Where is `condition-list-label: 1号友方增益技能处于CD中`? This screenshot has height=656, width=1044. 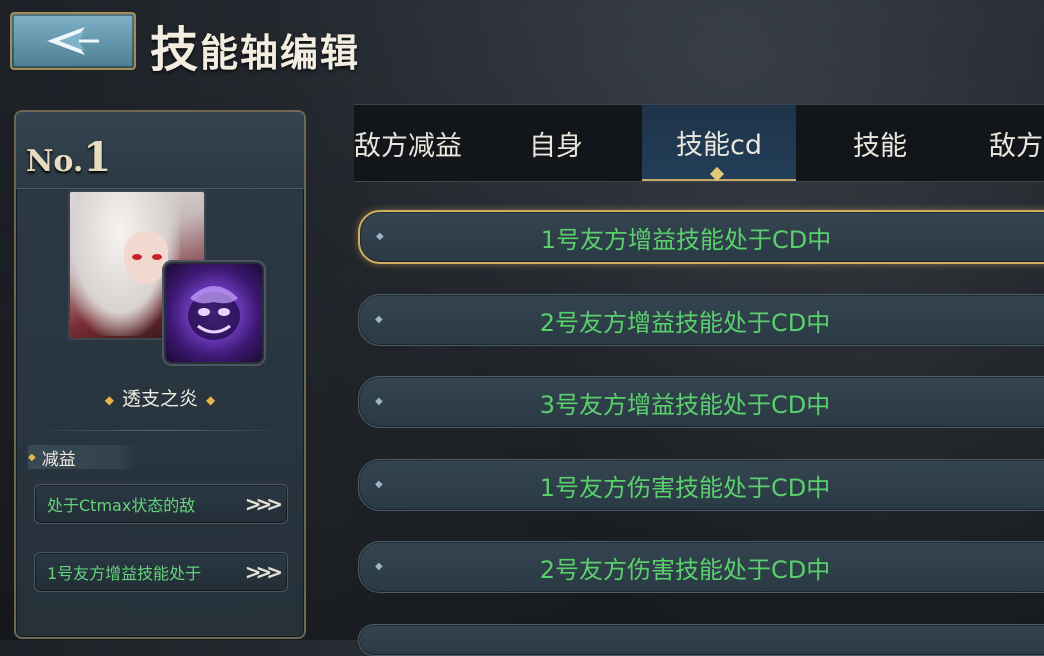
condition-list-label: 1号友方增益技能处于CD中 is located at coordinates (686, 239).